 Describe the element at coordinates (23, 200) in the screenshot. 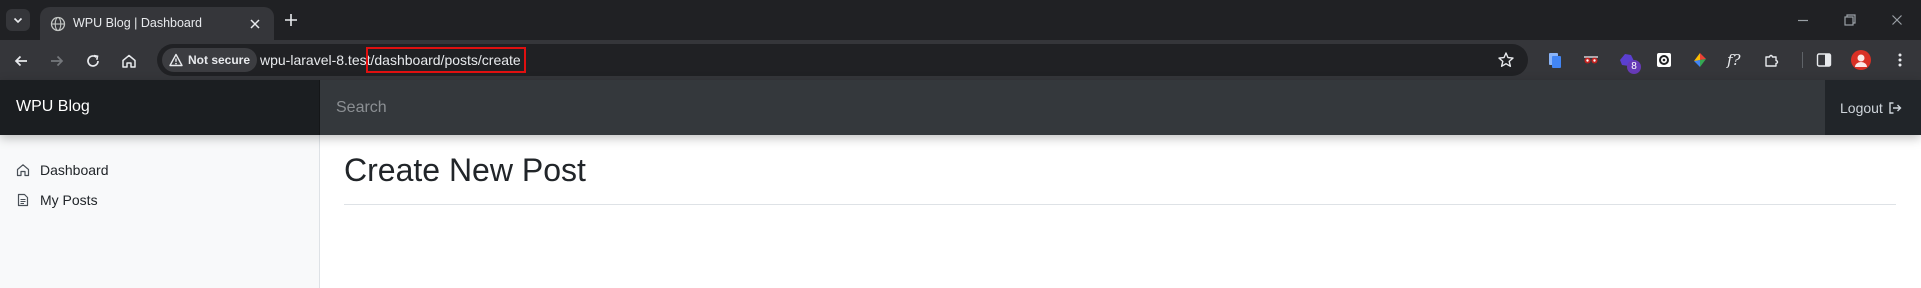

I see `file-text-icon` at that location.